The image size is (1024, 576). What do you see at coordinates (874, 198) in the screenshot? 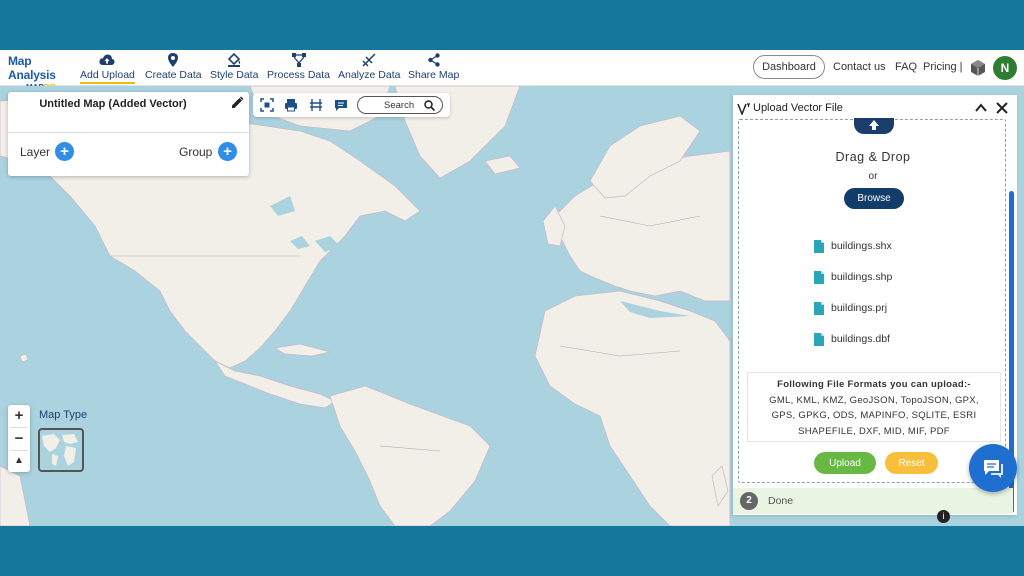
I see `browse-button: Browse` at bounding box center [874, 198].